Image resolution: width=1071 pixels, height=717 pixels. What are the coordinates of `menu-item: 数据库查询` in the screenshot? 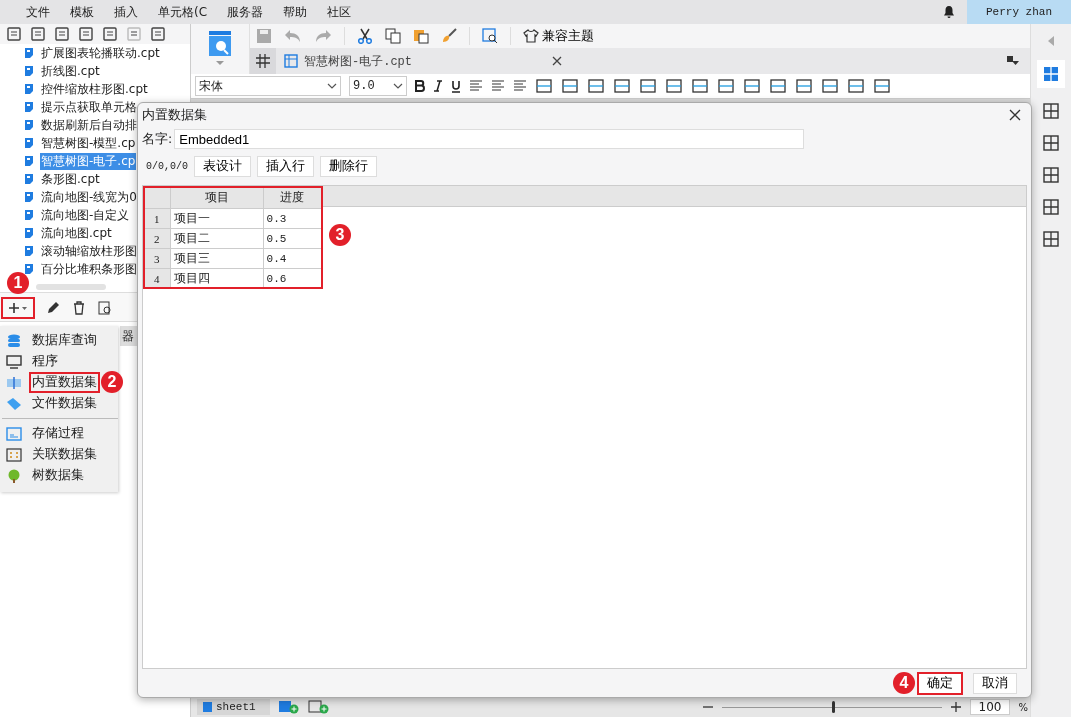 It's located at (64, 340).